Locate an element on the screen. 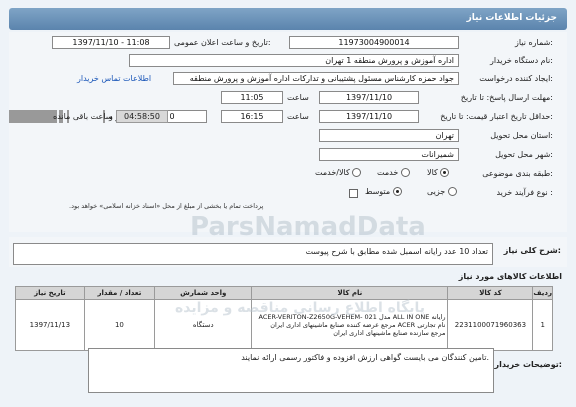  city-label: شهر محل تحویل: is located at coordinates (524, 154).